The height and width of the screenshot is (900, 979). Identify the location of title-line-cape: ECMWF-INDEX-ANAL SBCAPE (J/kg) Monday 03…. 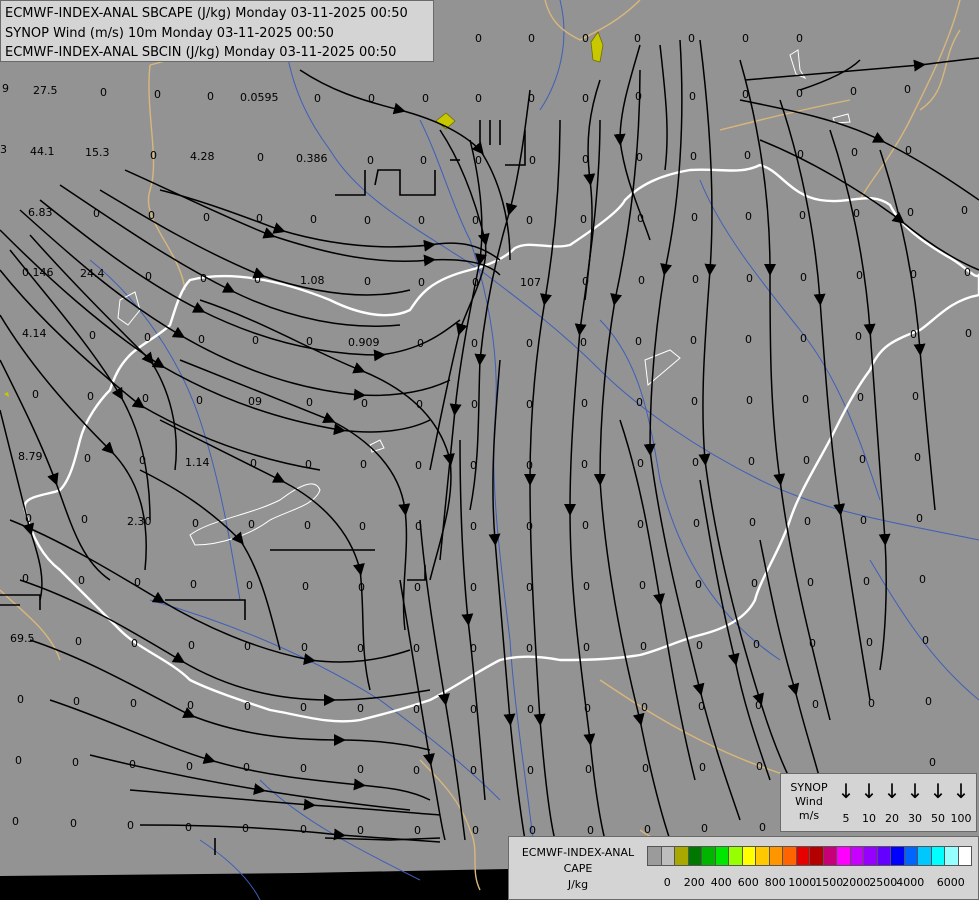
(206, 13).